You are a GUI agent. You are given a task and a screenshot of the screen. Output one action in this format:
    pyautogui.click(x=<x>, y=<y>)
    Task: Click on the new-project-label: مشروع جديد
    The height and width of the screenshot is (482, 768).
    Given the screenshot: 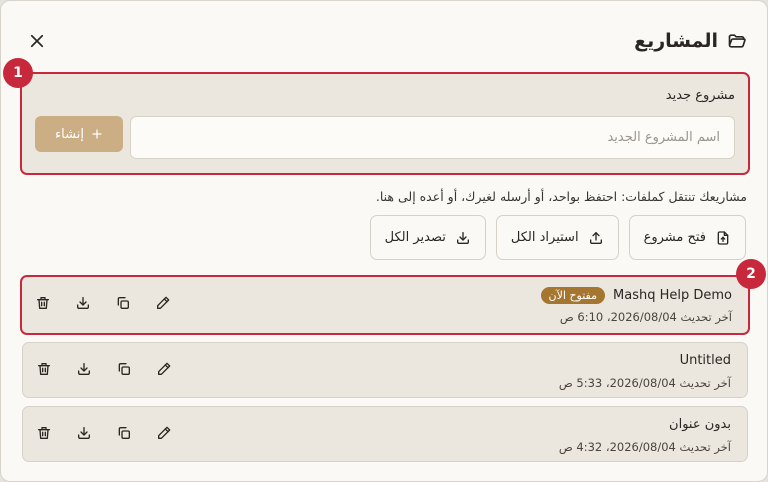 What is the action you would take?
    pyautogui.click(x=700, y=95)
    